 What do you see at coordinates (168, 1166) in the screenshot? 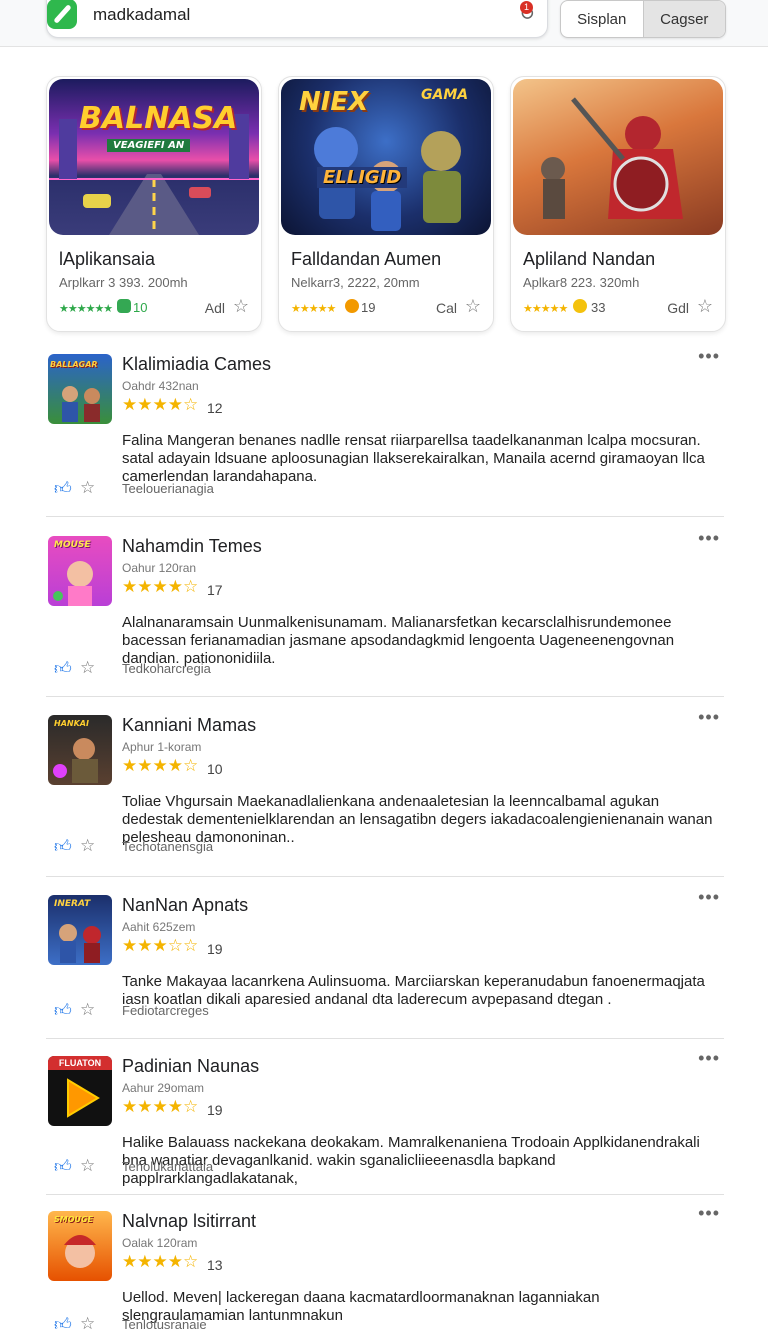
I see `app-category: Tenolukanattaia` at bounding box center [168, 1166].